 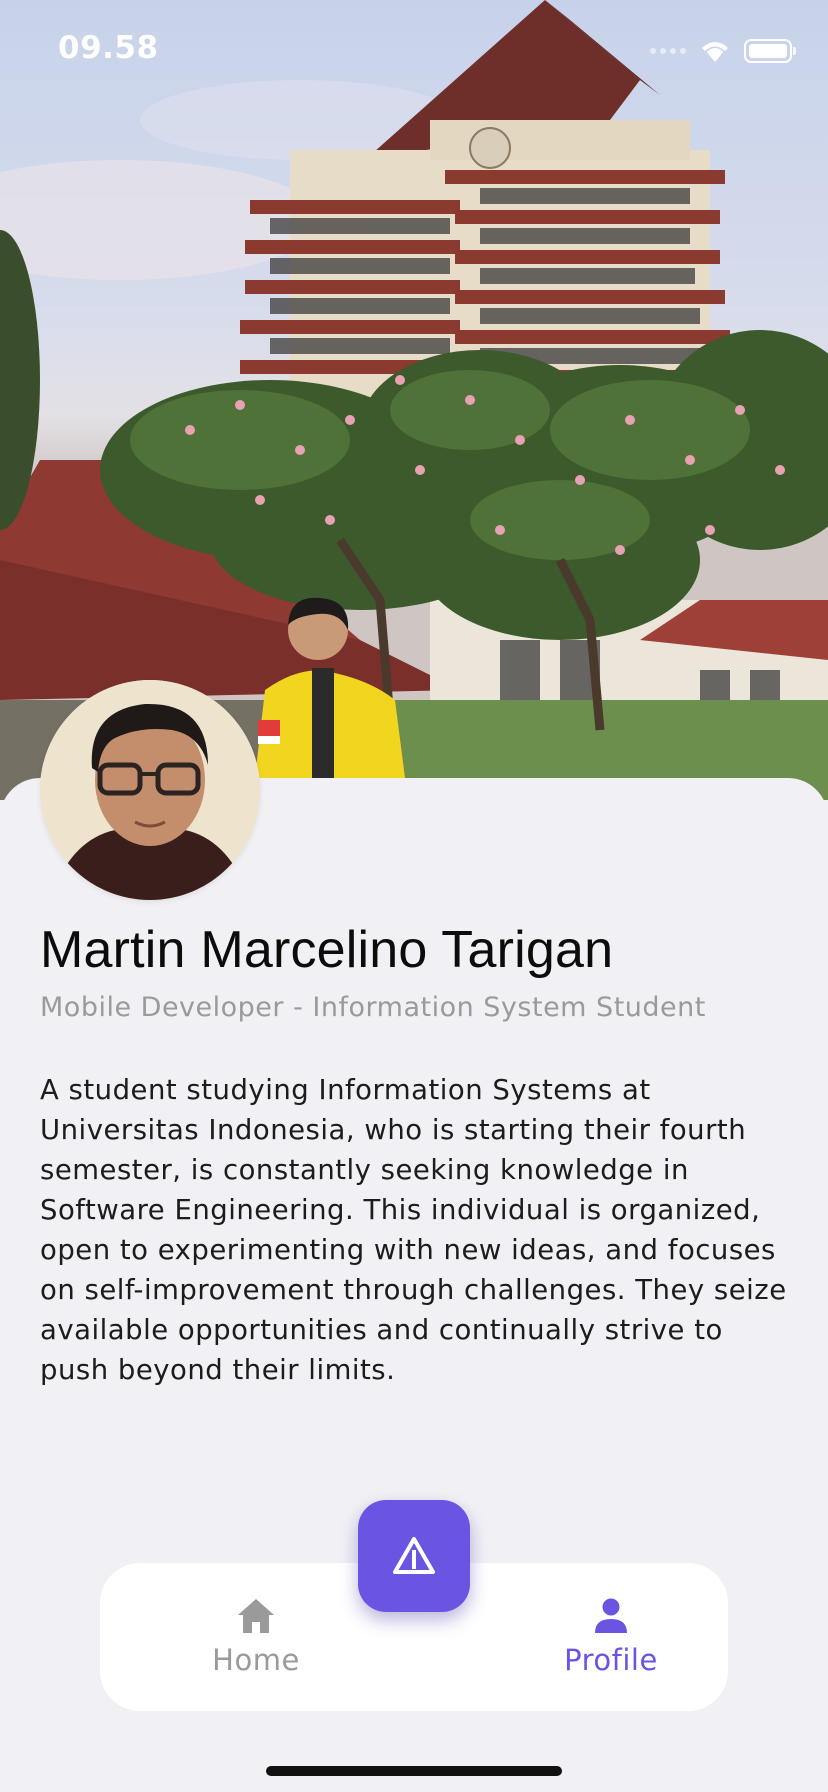 I want to click on warning-triangle-icon, so click(x=414, y=1555).